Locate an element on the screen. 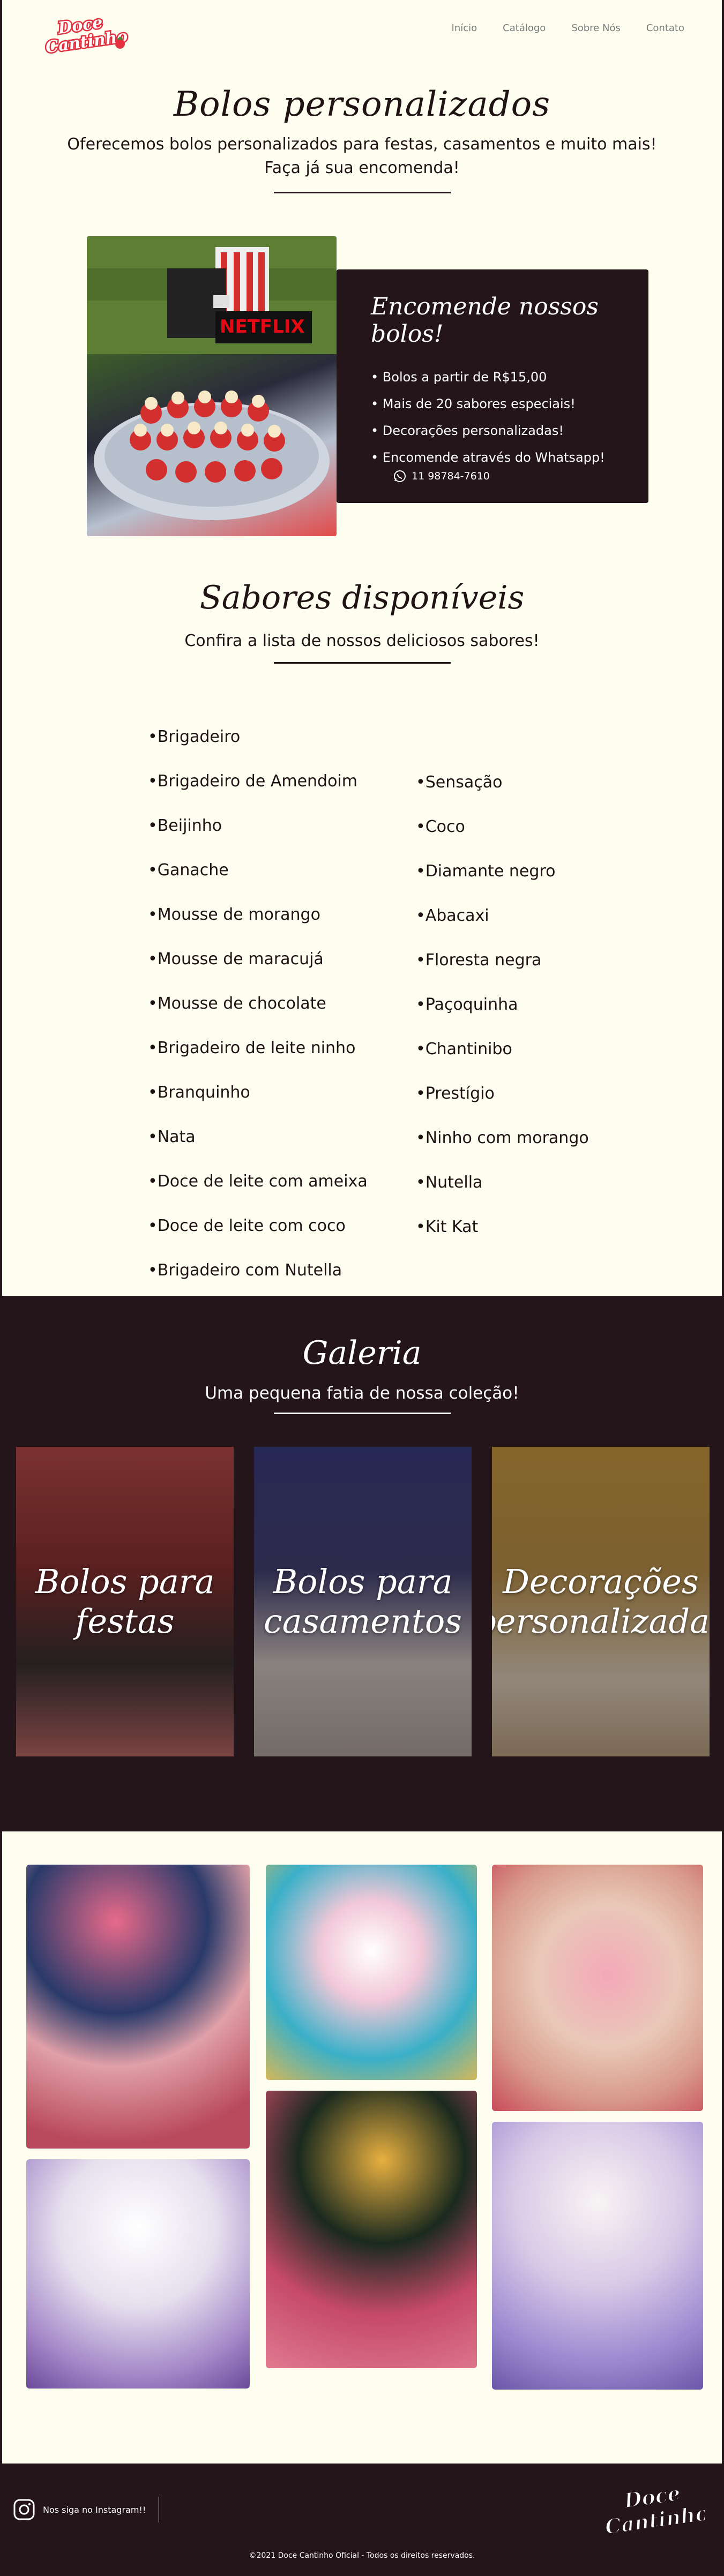  nav-contato: Contato is located at coordinates (665, 28).